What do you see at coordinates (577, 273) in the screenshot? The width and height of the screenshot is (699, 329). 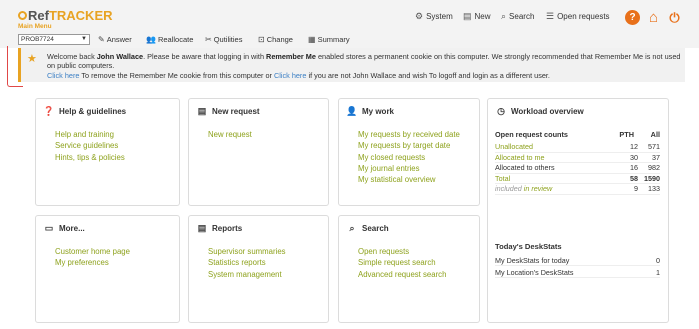 I see `deskstats-row: My Location's DeskStats 1` at bounding box center [577, 273].